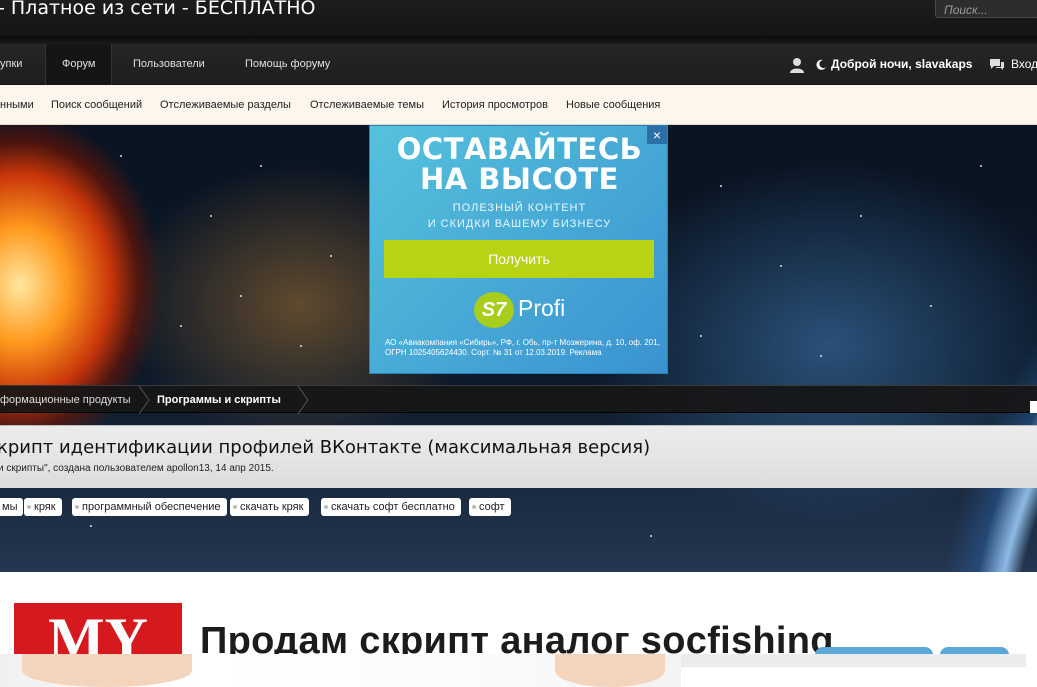 The image size is (1037, 687). What do you see at coordinates (613, 105) in the screenshot?
I see `subnav-new-posts: Новые сообщения` at bounding box center [613, 105].